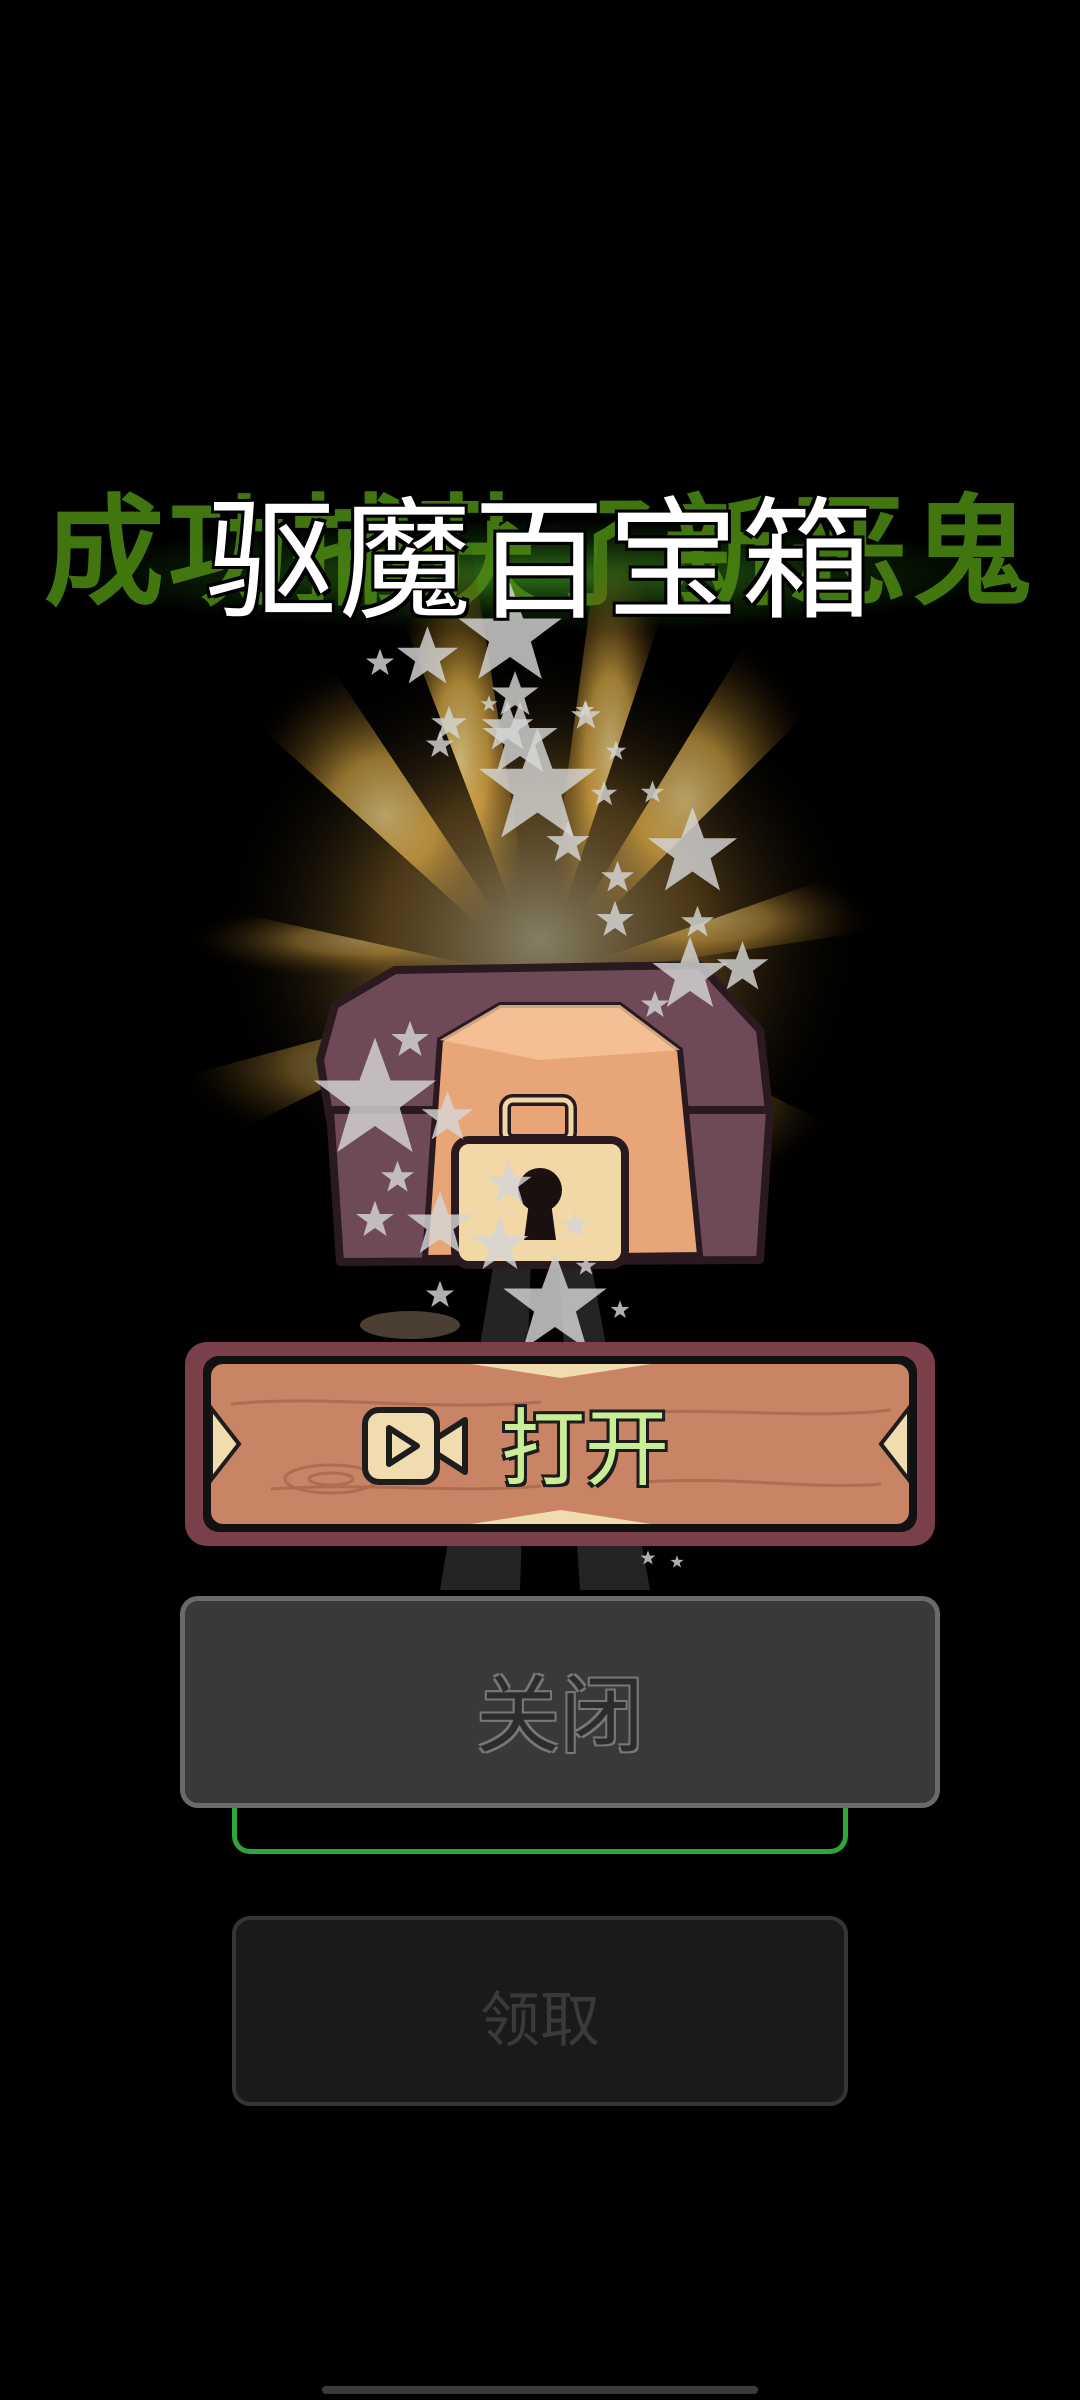  I want to click on video-camera-icon, so click(415, 1446).